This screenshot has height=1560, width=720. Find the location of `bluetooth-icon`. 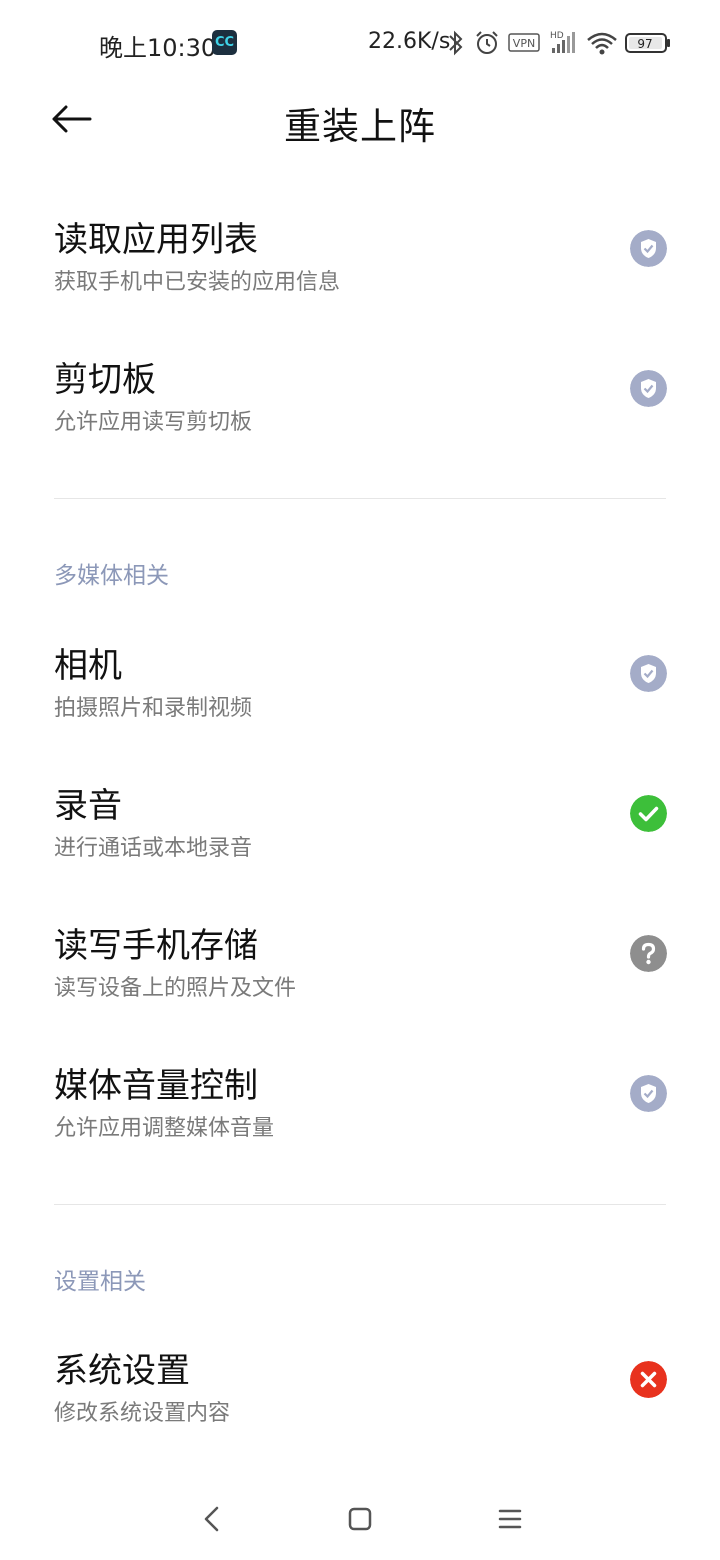

bluetooth-icon is located at coordinates (456, 43).